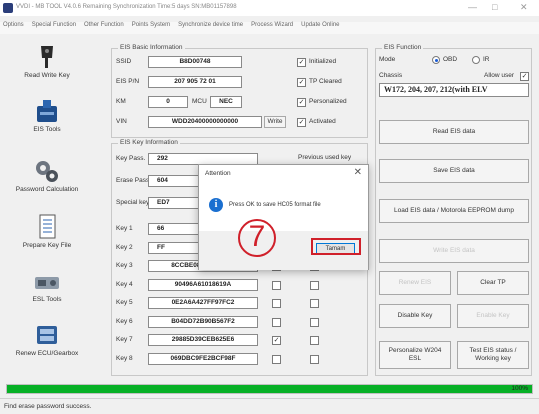  I want to click on key-enabled-checkbox: ✓, so click(276, 340).